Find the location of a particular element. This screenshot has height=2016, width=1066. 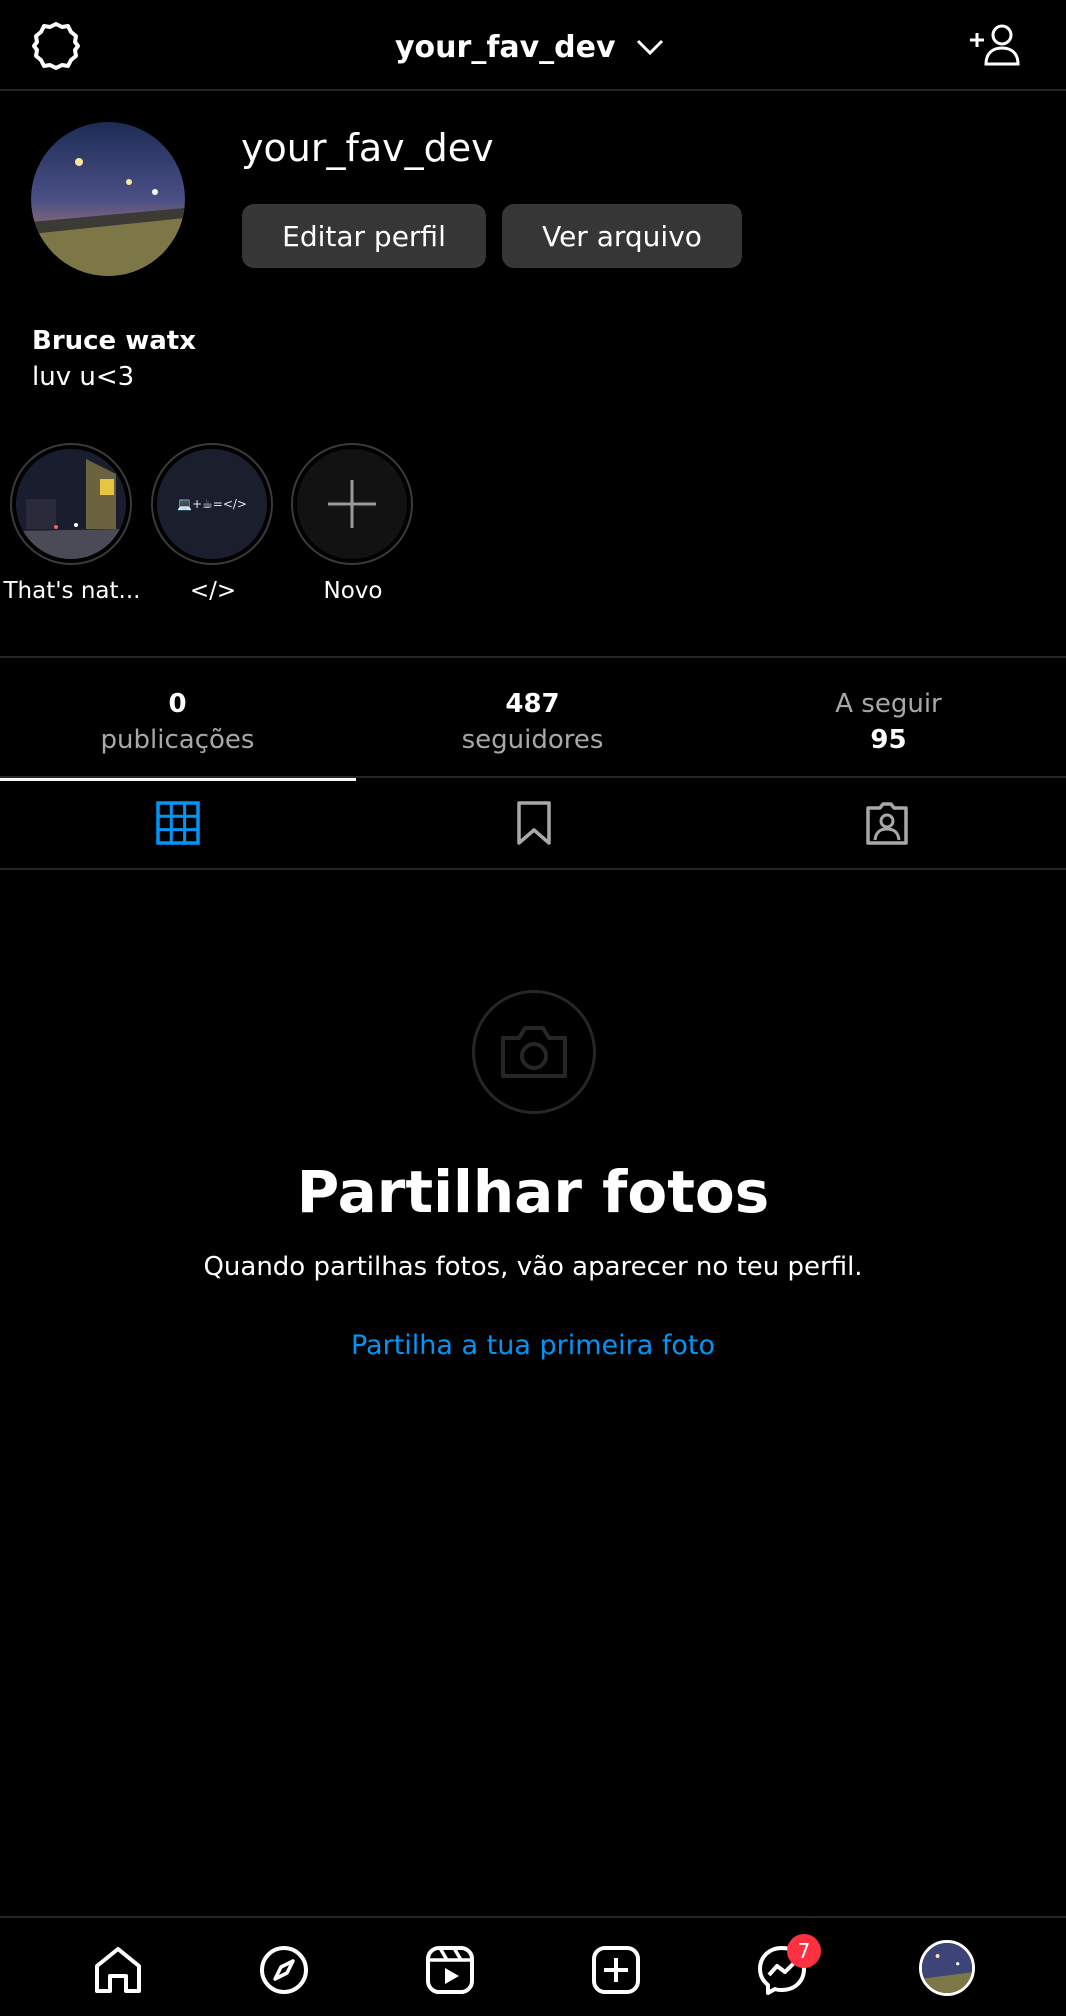

posts-count: 0 publicações is located at coordinates (177, 722).